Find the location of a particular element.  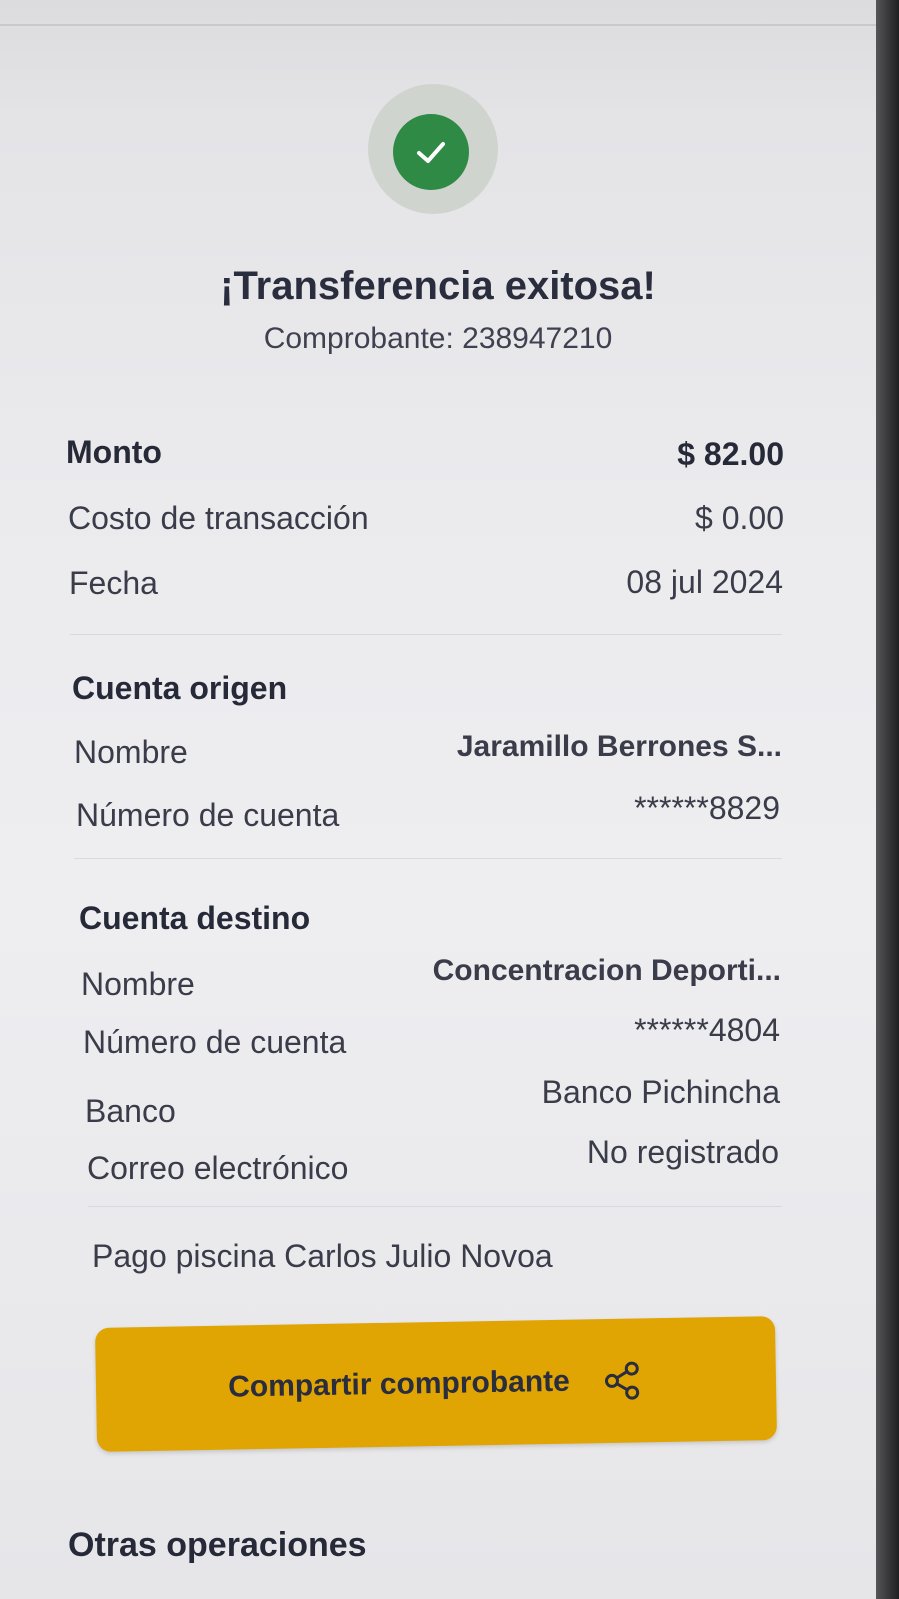

origin-section-title: Cuenta origen is located at coordinates (180, 688).